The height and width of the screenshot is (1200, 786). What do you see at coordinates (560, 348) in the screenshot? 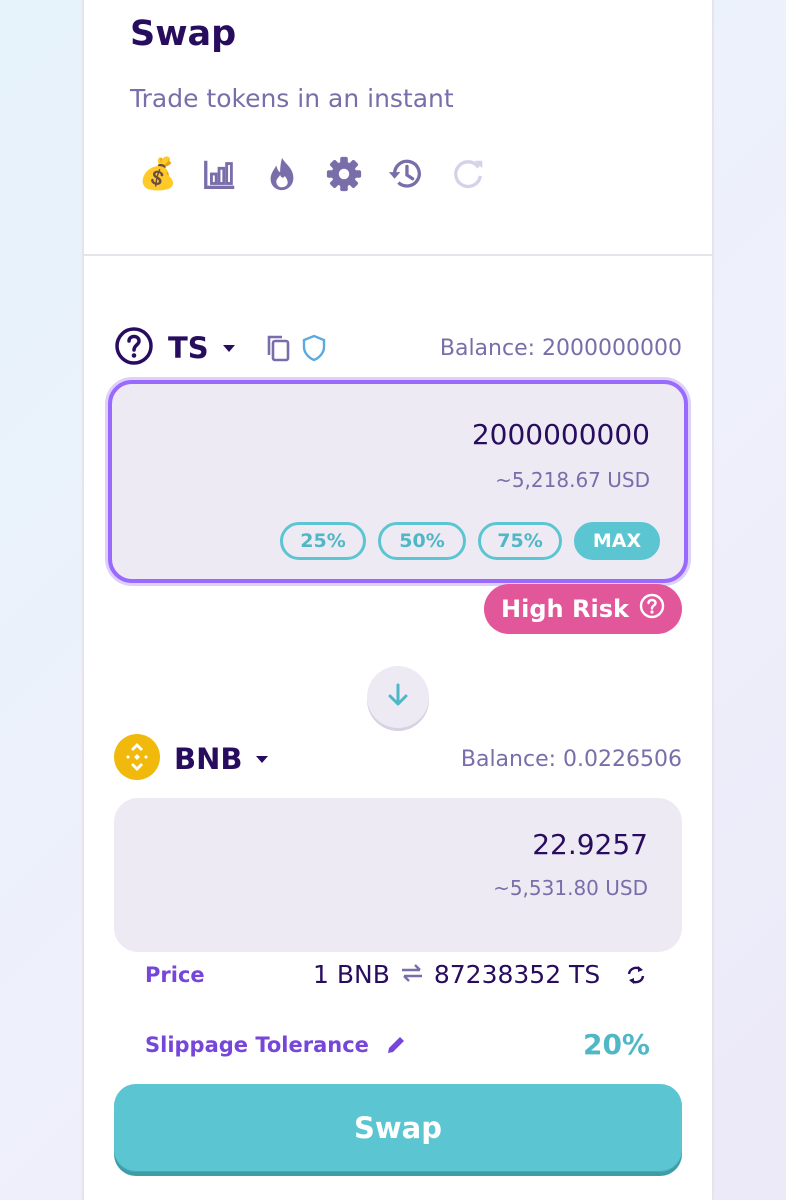
I see `from-balance: Balance: 2000000000` at bounding box center [560, 348].